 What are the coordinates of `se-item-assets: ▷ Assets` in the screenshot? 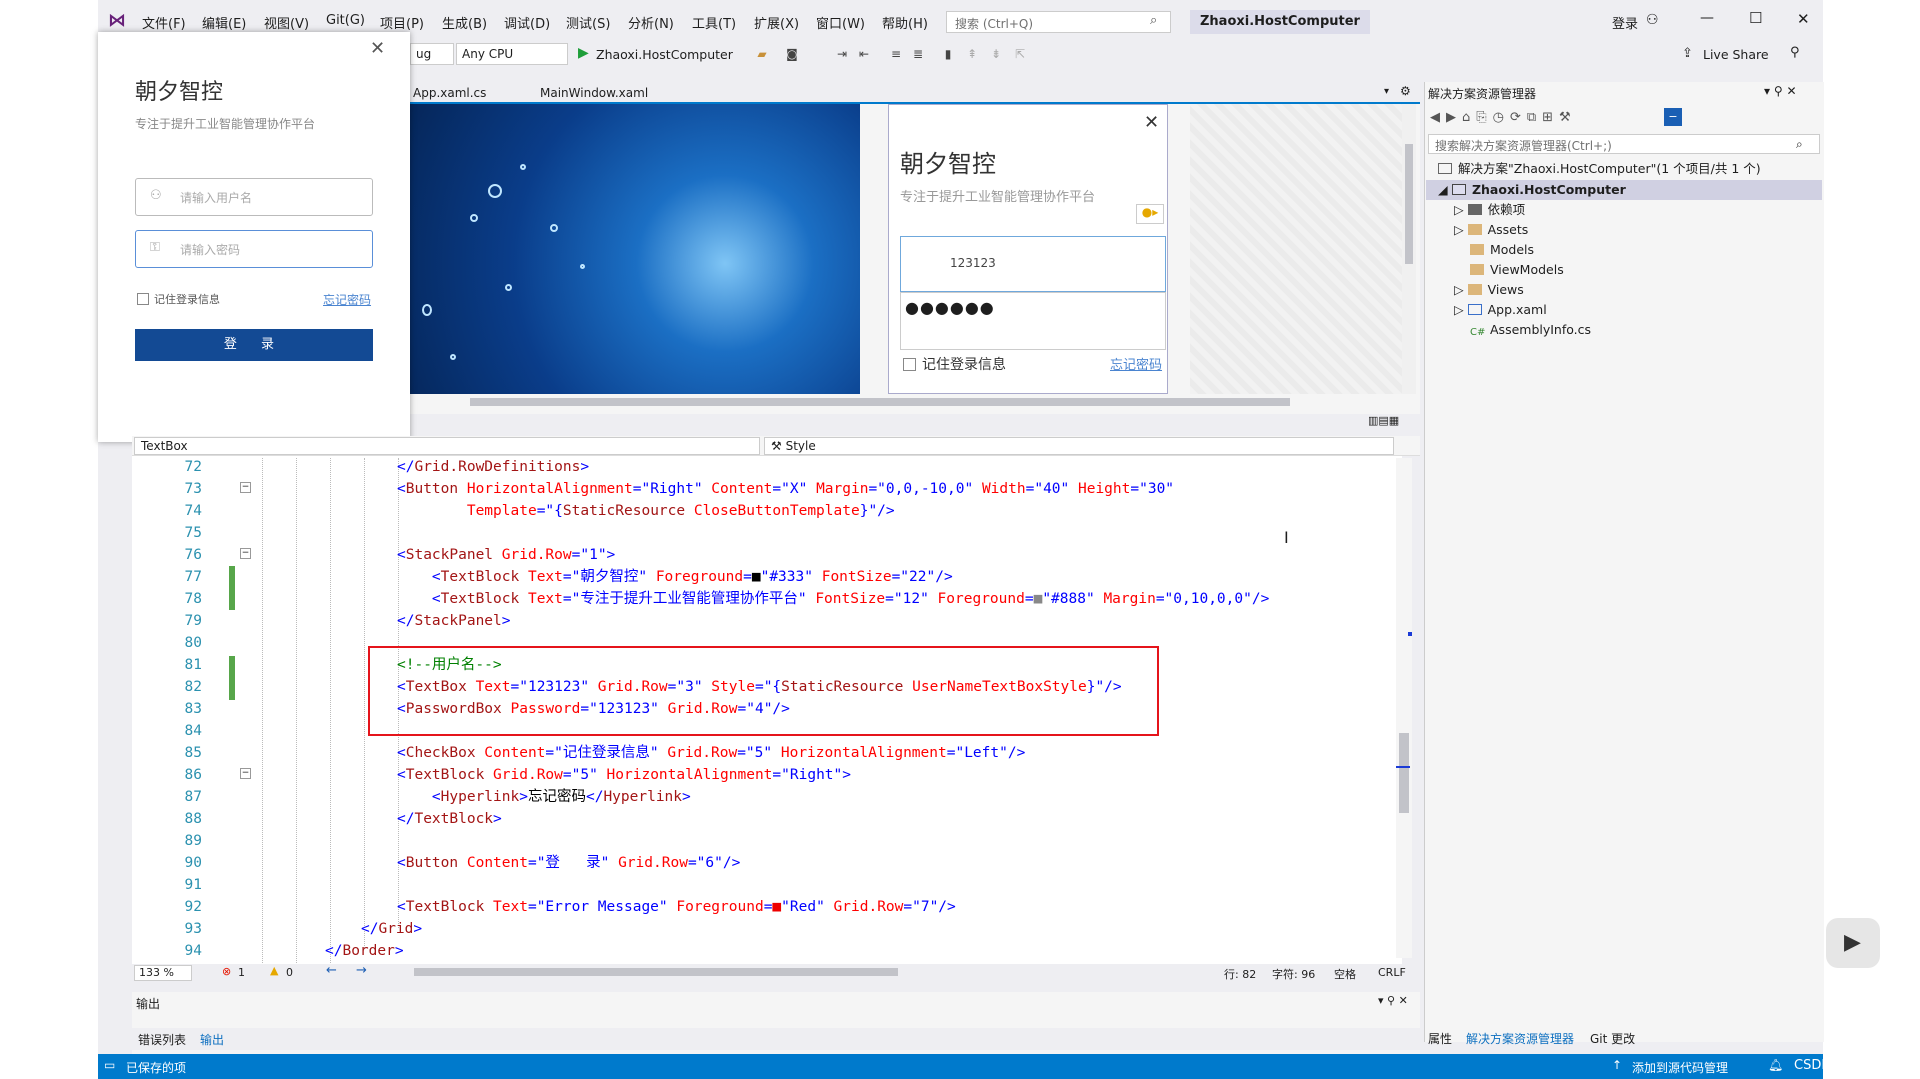 It's located at (1491, 230).